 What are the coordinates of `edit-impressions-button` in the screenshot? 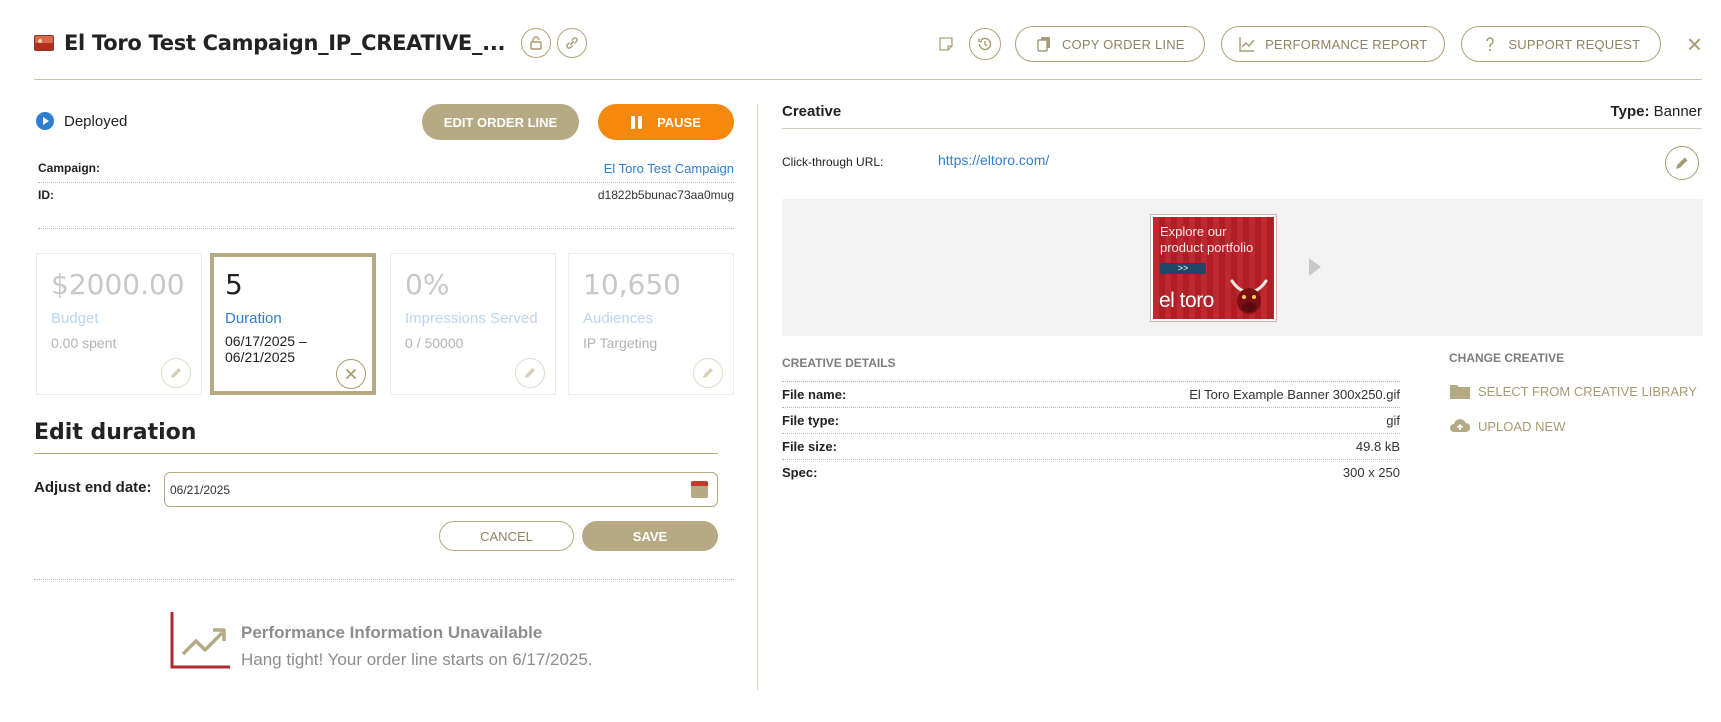 It's located at (530, 373).